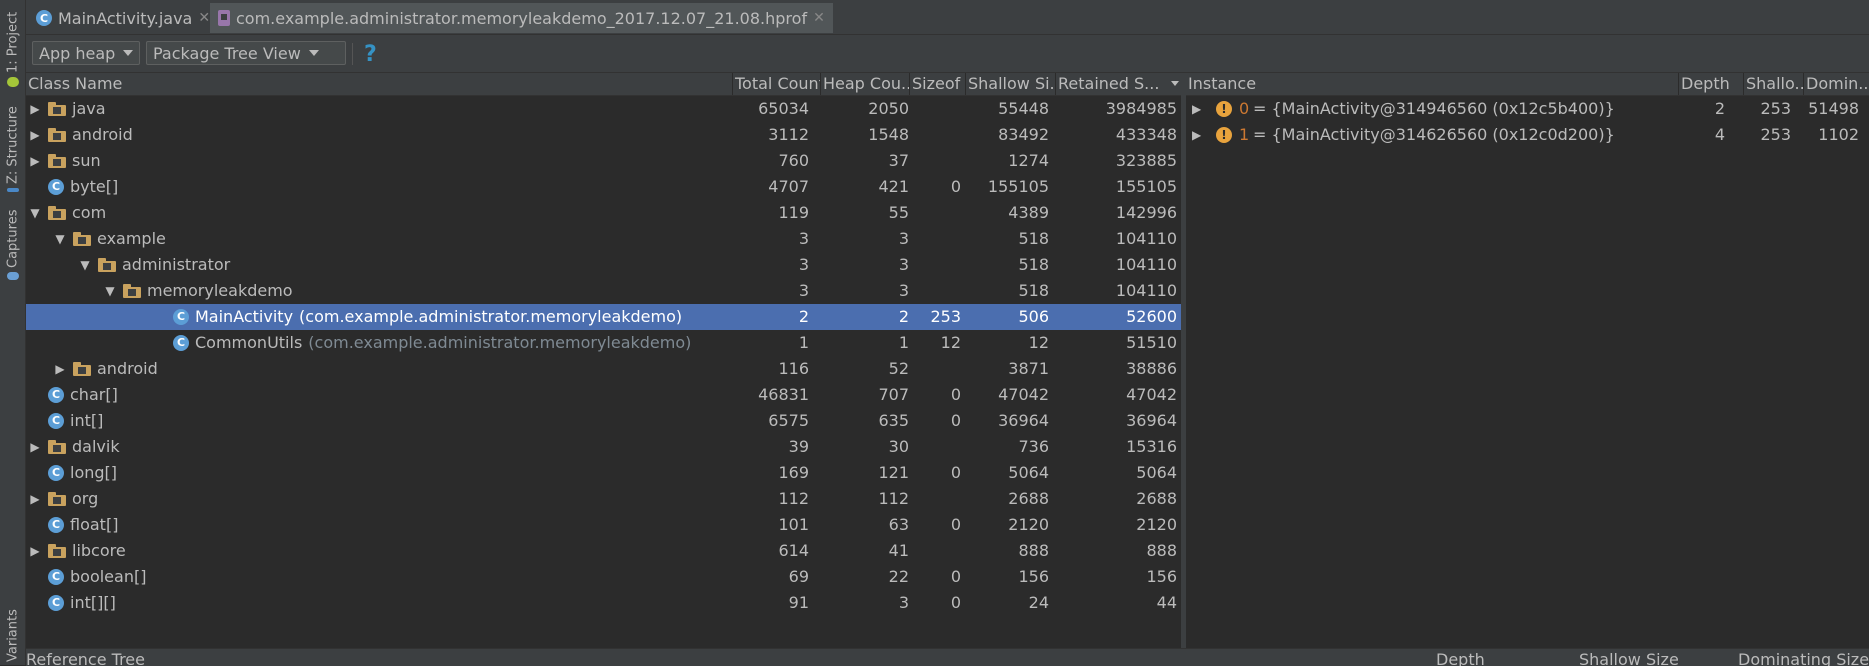 This screenshot has height=666, width=1869. What do you see at coordinates (603, 525) in the screenshot?
I see `table-row: Cfloat[] 101 63 0 2120 2120` at bounding box center [603, 525].